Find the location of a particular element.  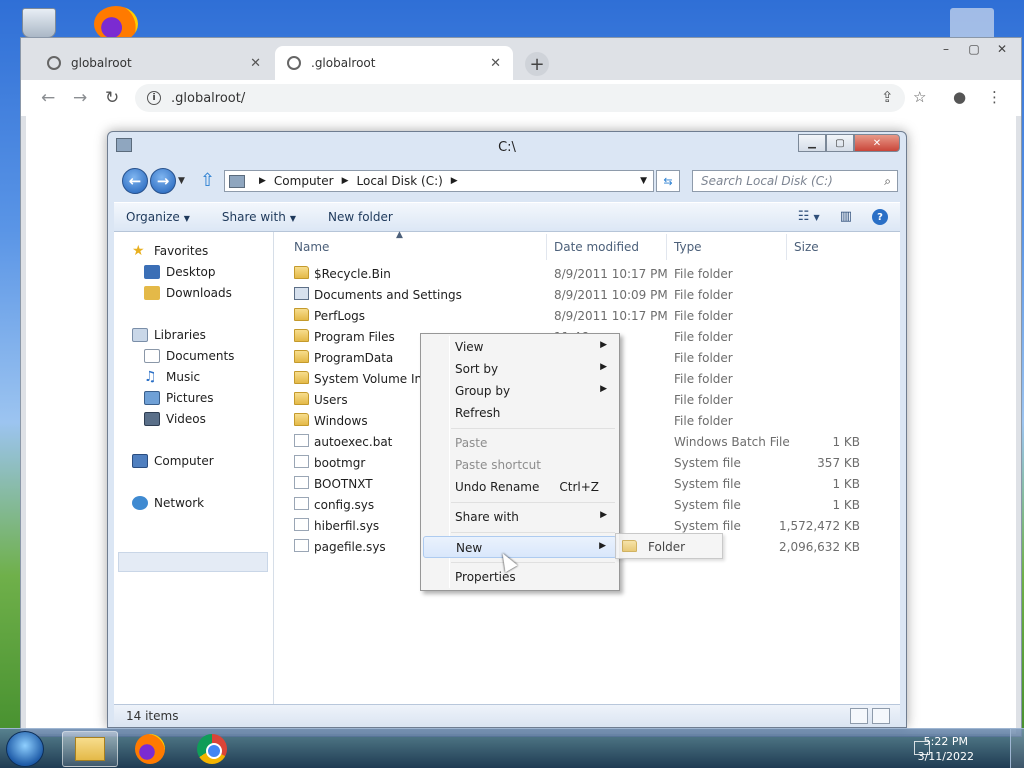

nav-computer: Computer is located at coordinates (173, 461).